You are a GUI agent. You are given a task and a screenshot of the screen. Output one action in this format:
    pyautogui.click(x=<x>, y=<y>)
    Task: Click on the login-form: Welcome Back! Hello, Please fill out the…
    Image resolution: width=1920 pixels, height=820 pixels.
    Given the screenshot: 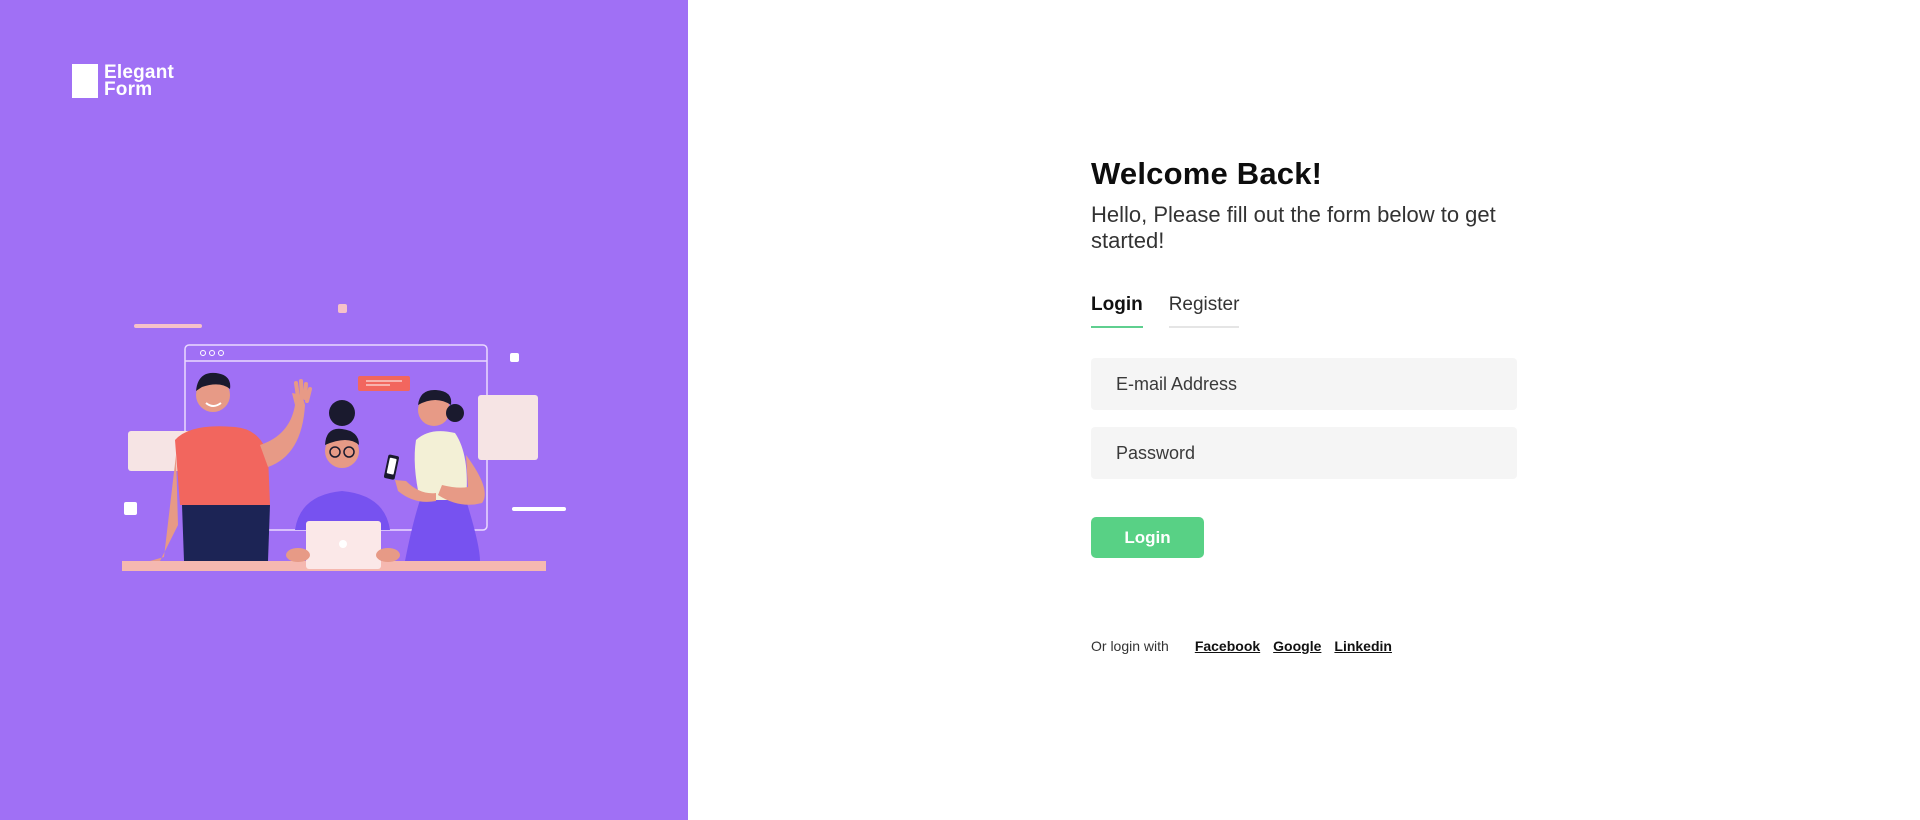 What is the action you would take?
    pyautogui.click(x=1306, y=405)
    